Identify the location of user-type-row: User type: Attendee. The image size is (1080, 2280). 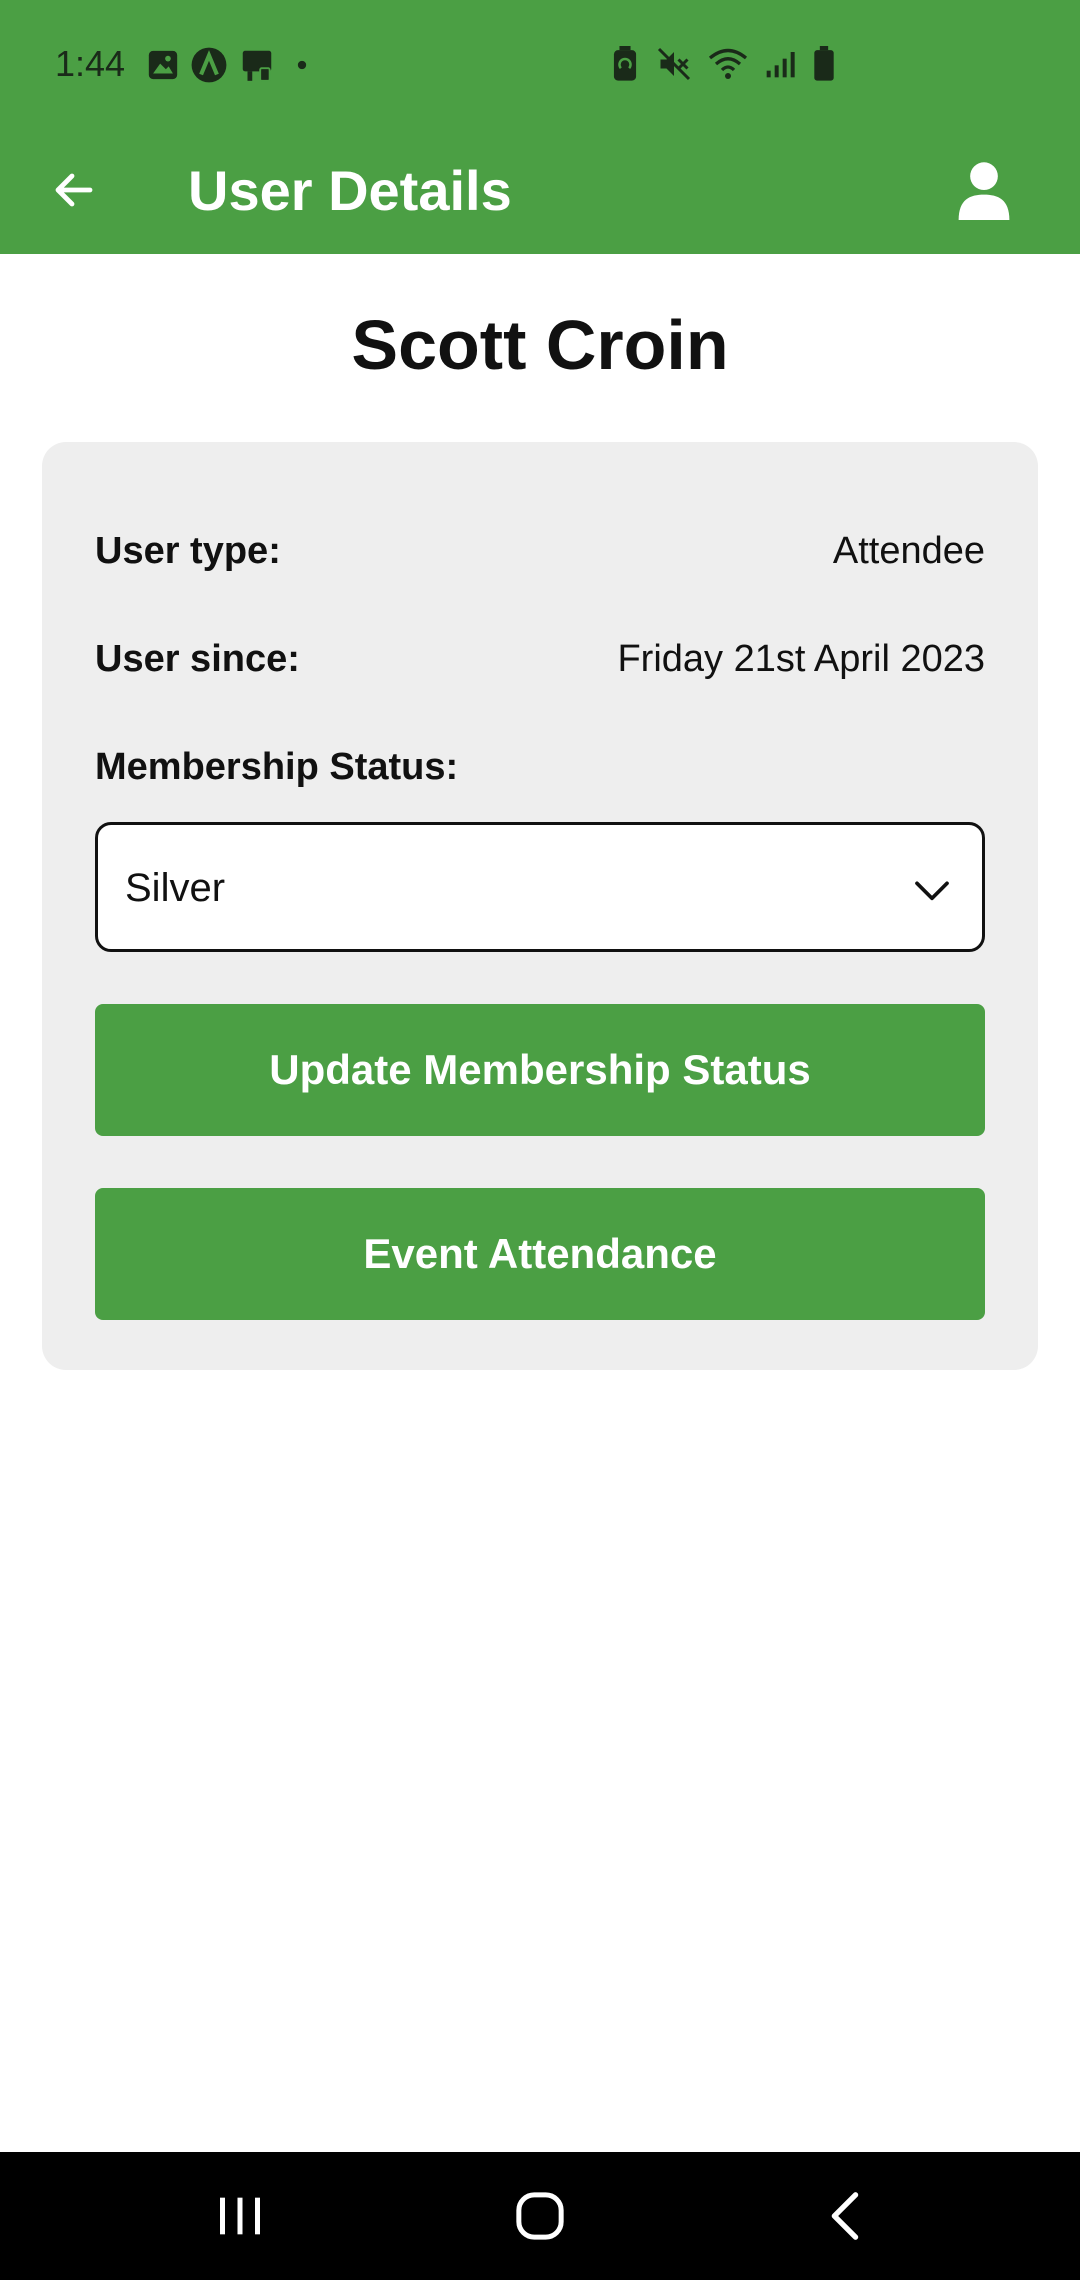
(540, 551).